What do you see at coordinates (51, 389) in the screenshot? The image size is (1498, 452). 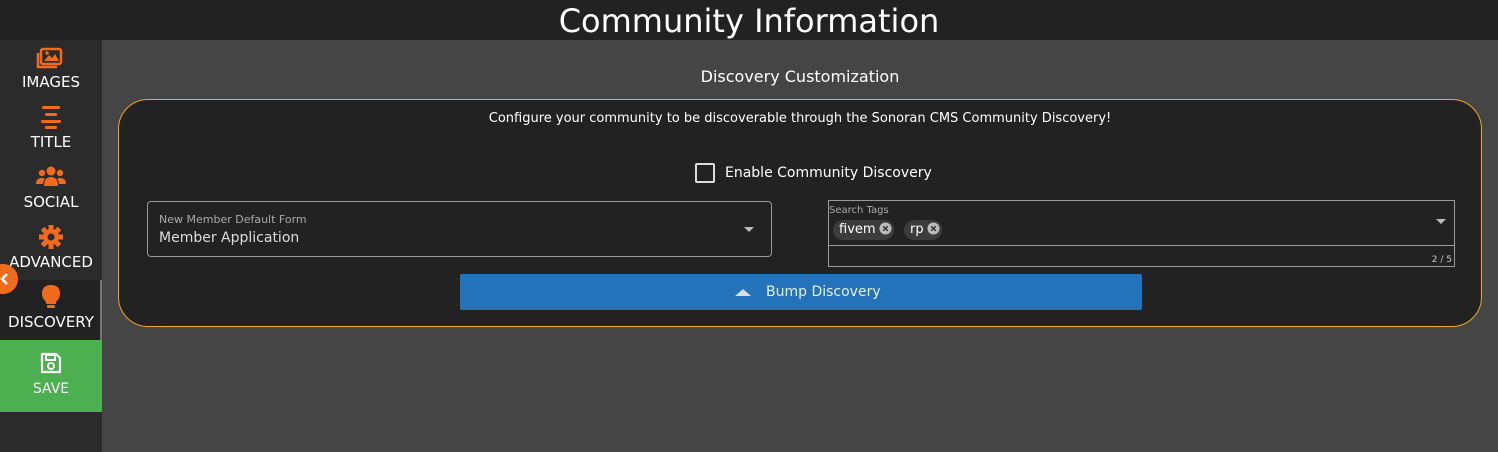 I see `save-label: SAVE` at bounding box center [51, 389].